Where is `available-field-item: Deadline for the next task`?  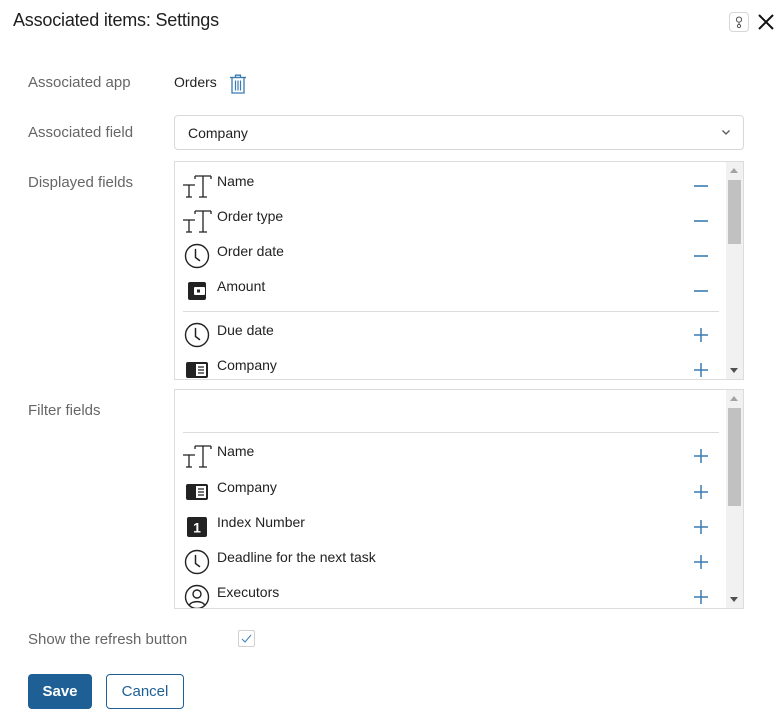 available-field-item: Deadline for the next task is located at coordinates (451, 563).